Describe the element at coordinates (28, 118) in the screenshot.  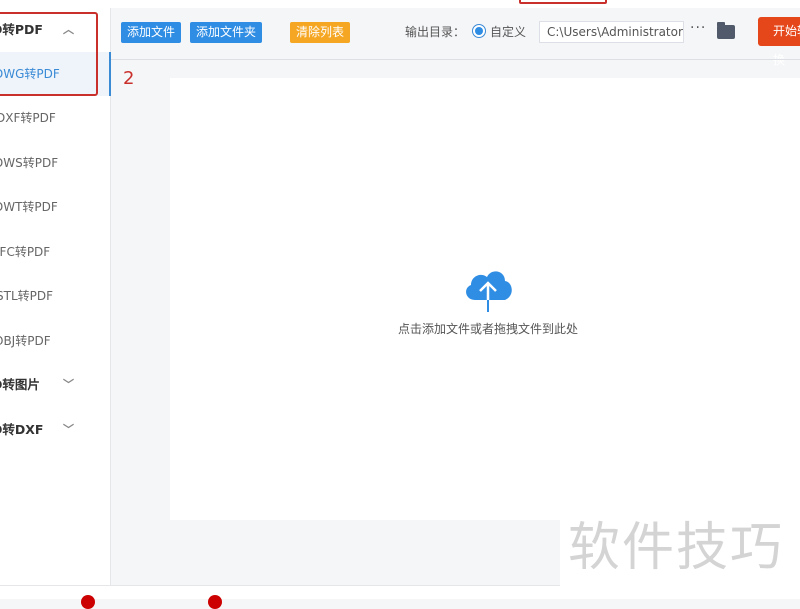
I see `item-label: DXF转PDF` at that location.